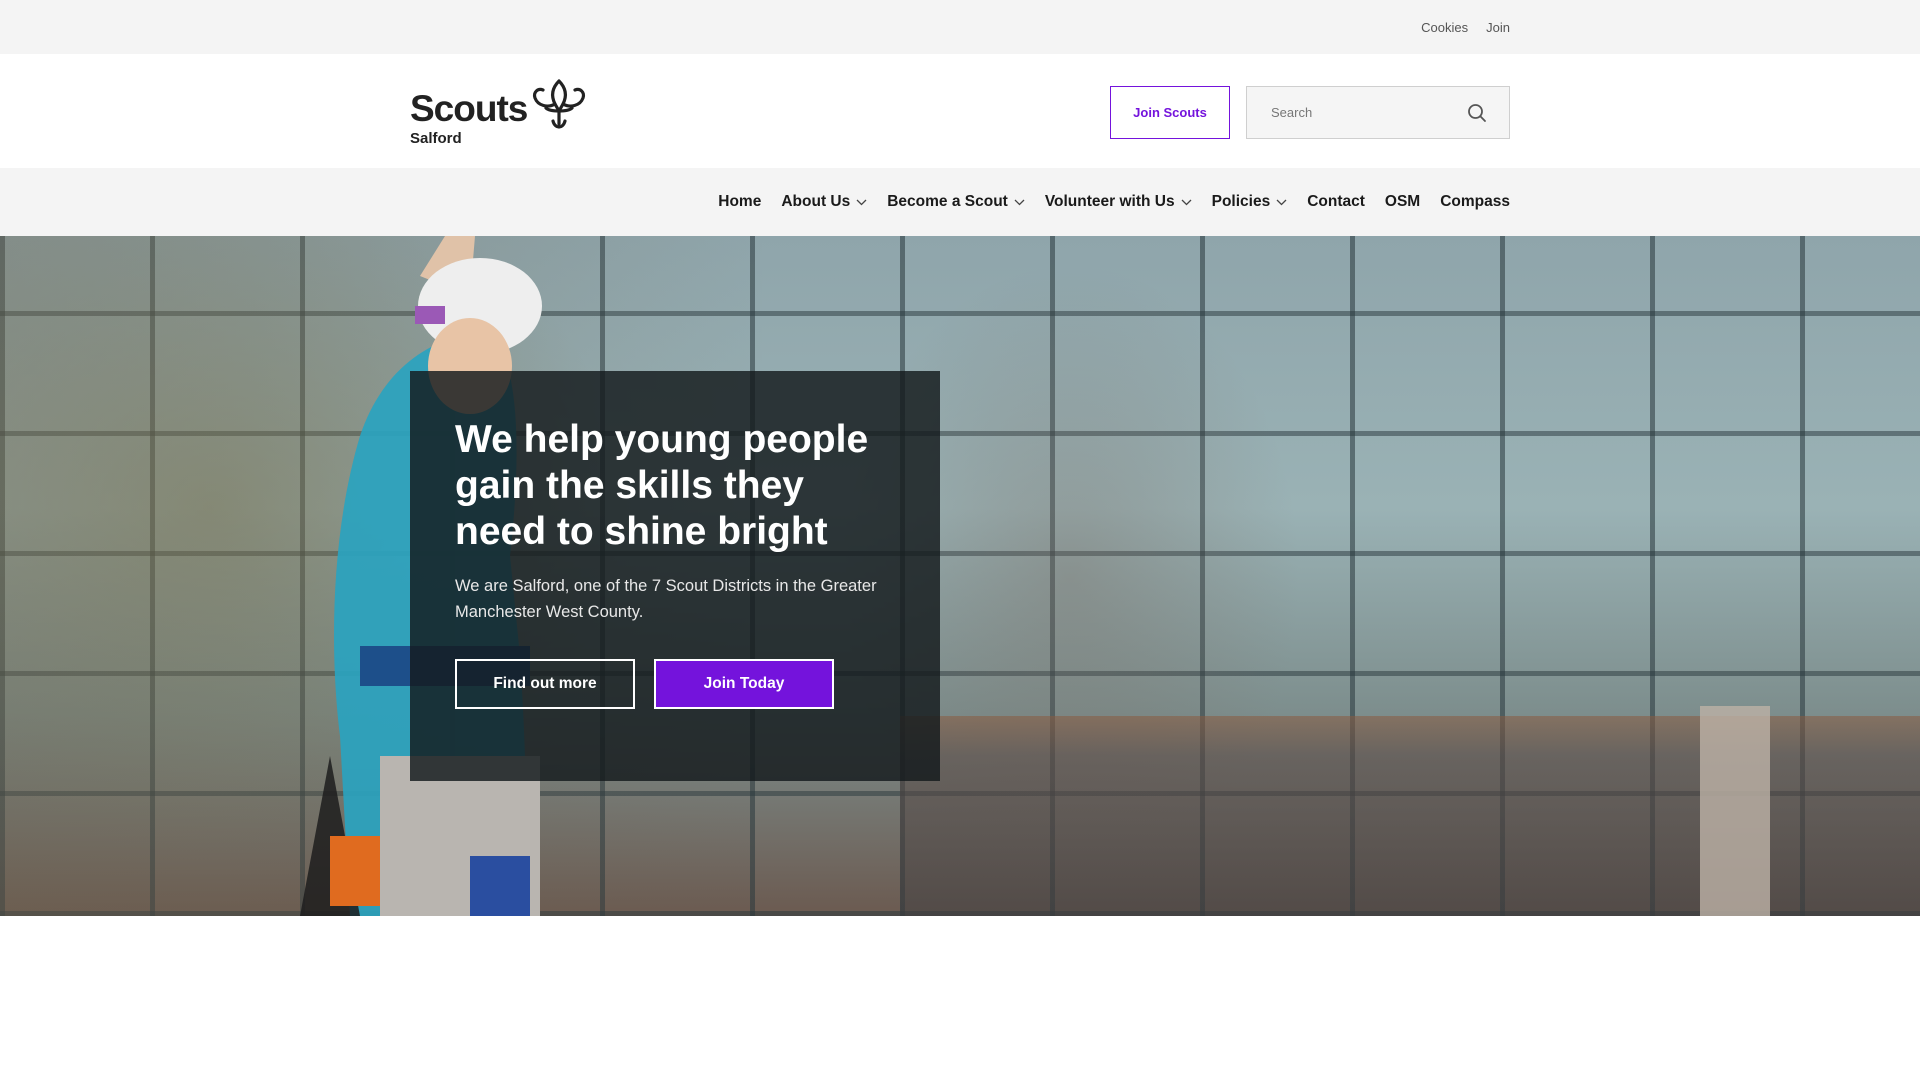  I want to click on search-box, so click(1378, 112).